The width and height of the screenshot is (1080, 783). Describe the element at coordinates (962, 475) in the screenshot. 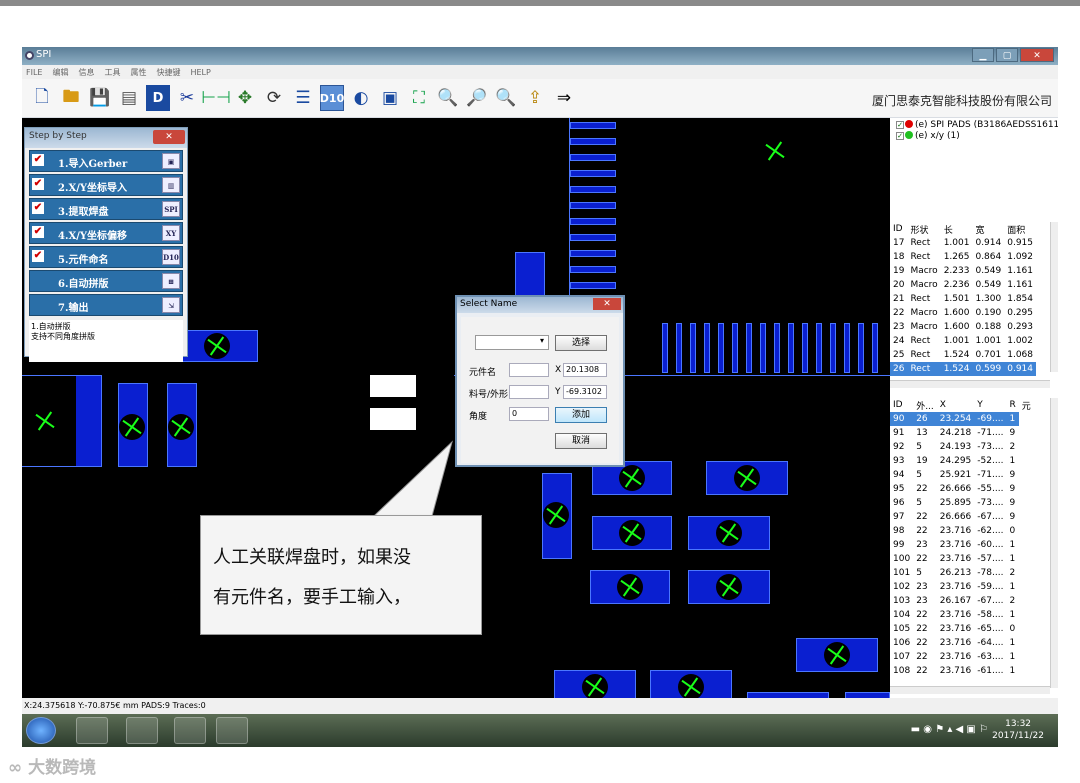

I see `table-row: 94 5 25.921 -71.... 9` at that location.